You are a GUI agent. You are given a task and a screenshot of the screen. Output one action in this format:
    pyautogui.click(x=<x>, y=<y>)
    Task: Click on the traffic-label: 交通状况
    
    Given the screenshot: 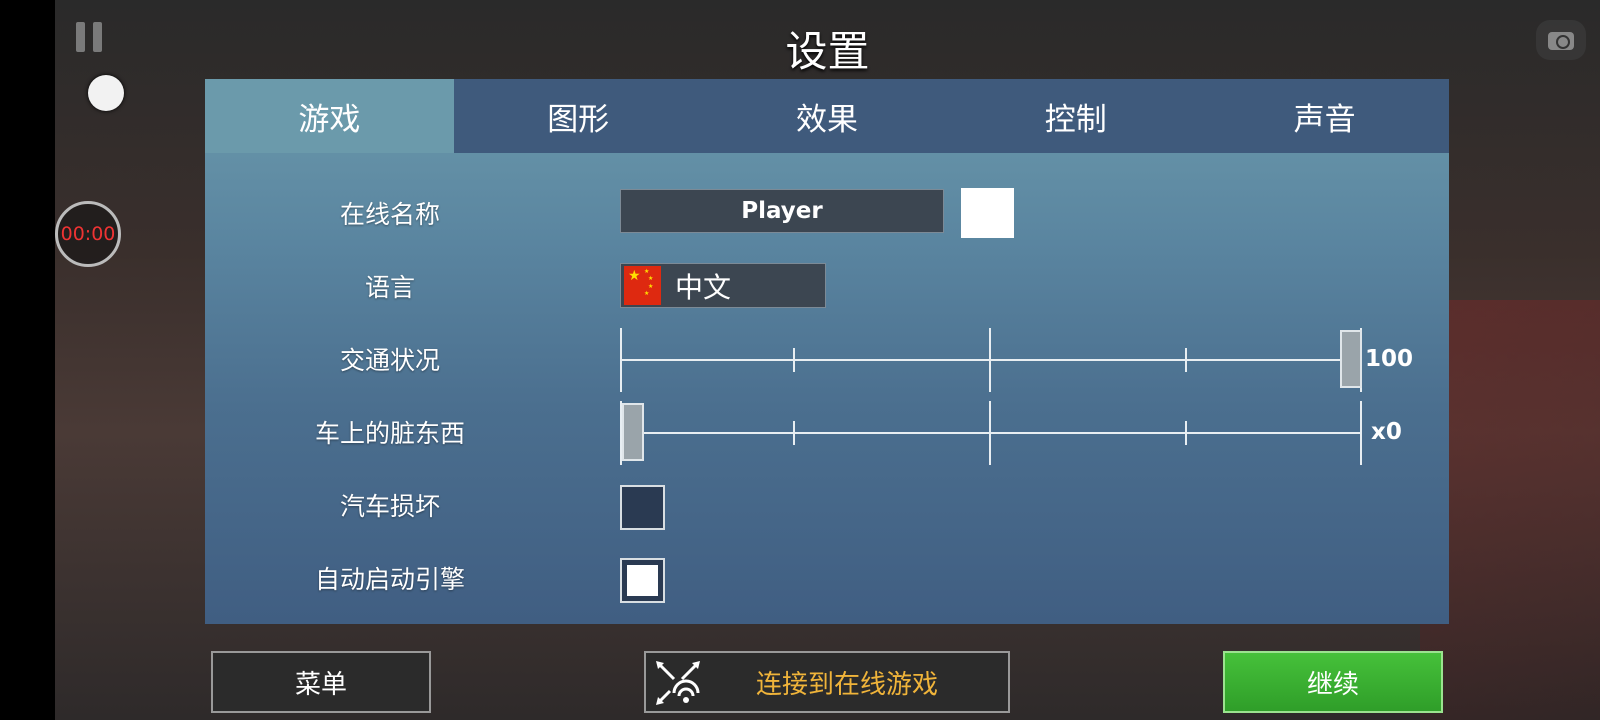 What is the action you would take?
    pyautogui.click(x=389, y=360)
    